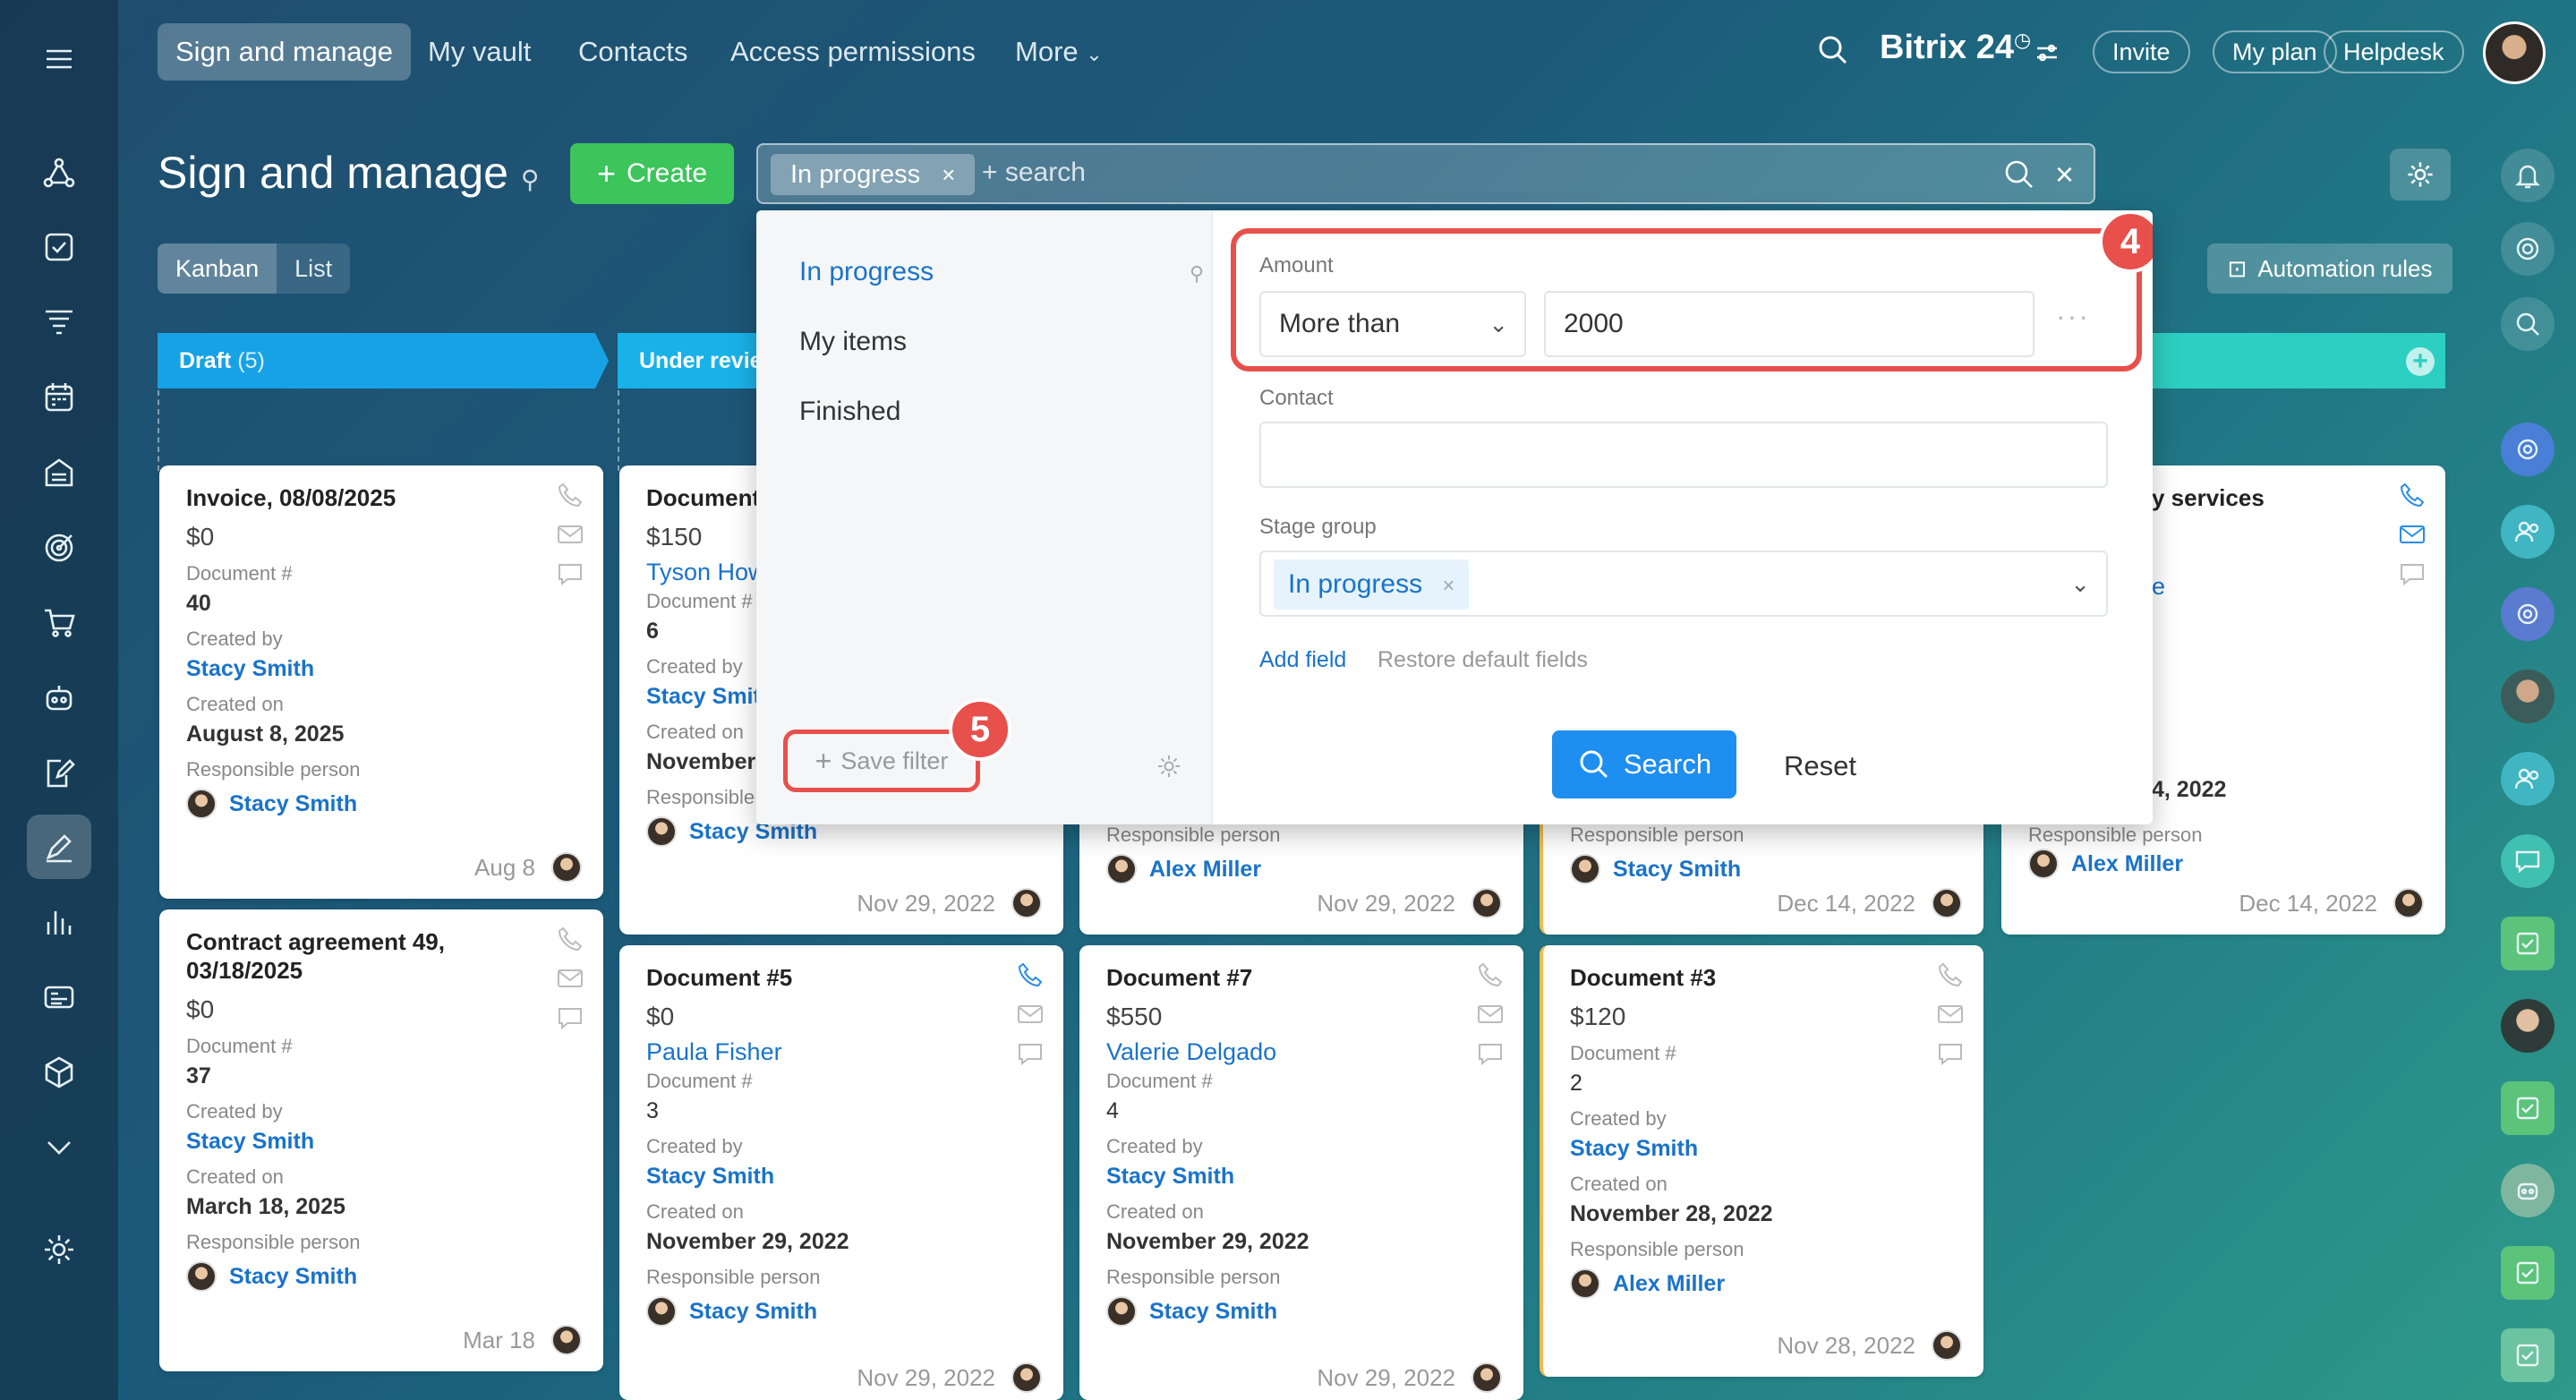  What do you see at coordinates (59, 1147) in the screenshot?
I see `chevron-down-icon` at bounding box center [59, 1147].